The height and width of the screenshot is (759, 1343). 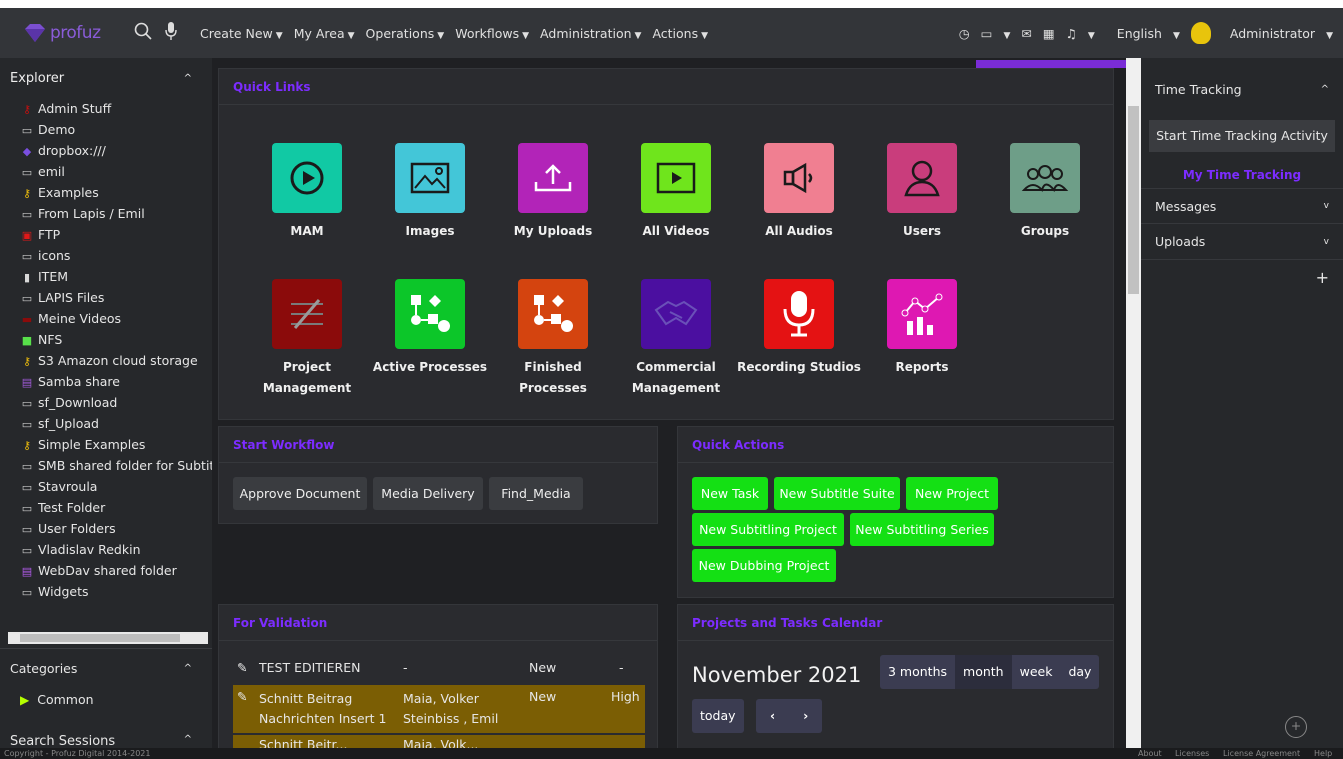 I want to click on view-month-button: month, so click(x=983, y=672).